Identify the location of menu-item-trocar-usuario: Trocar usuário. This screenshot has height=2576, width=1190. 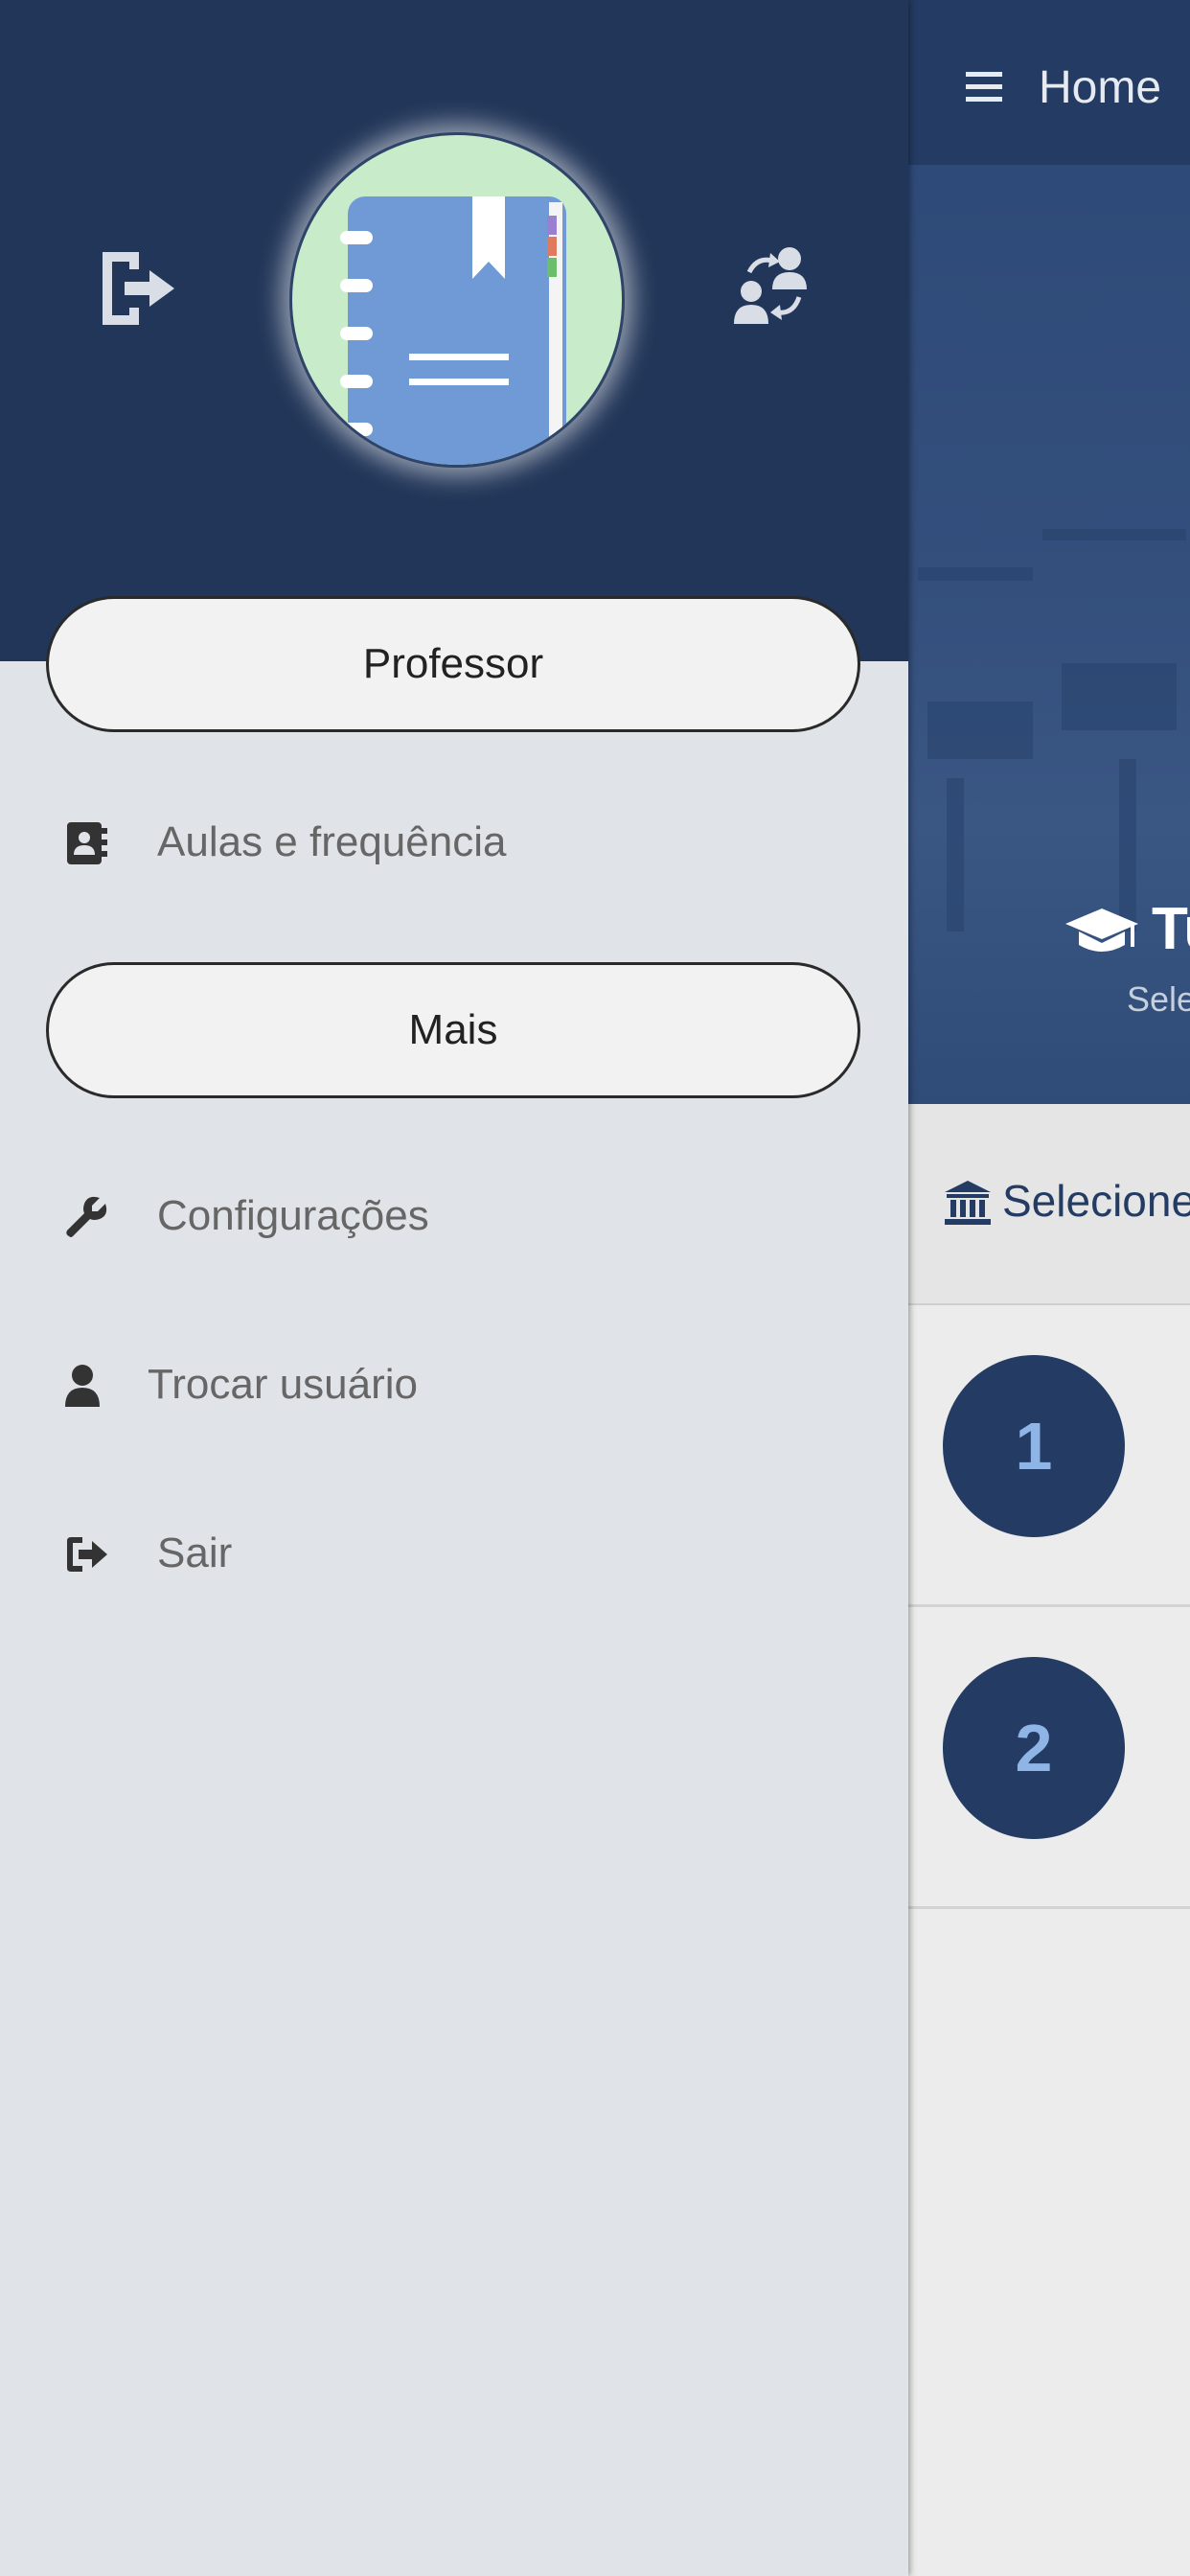
(454, 1387).